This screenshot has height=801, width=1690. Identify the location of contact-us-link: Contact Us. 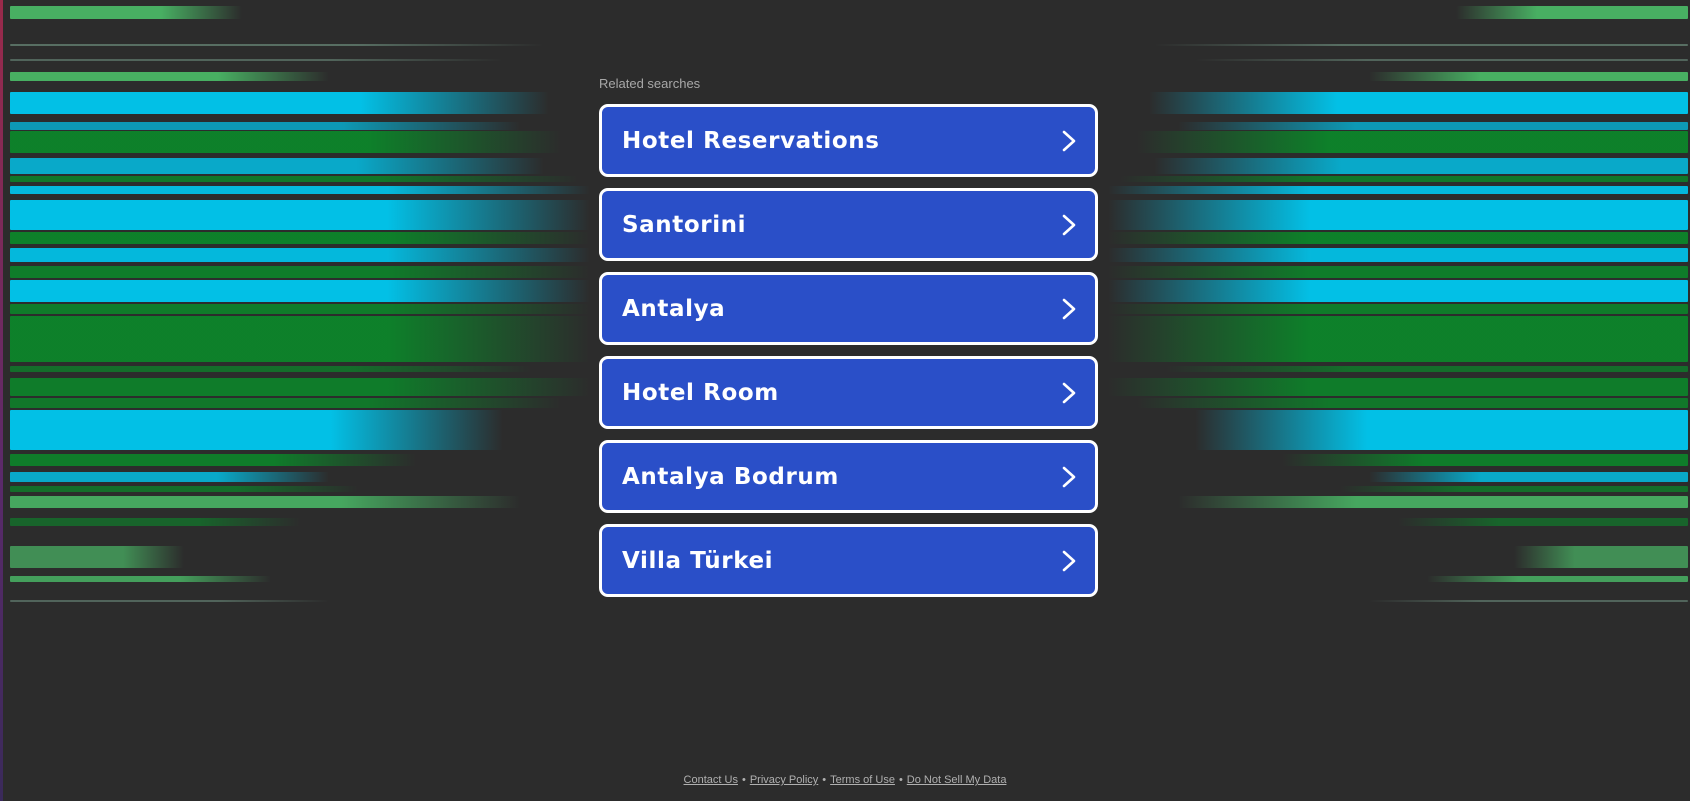
(711, 780).